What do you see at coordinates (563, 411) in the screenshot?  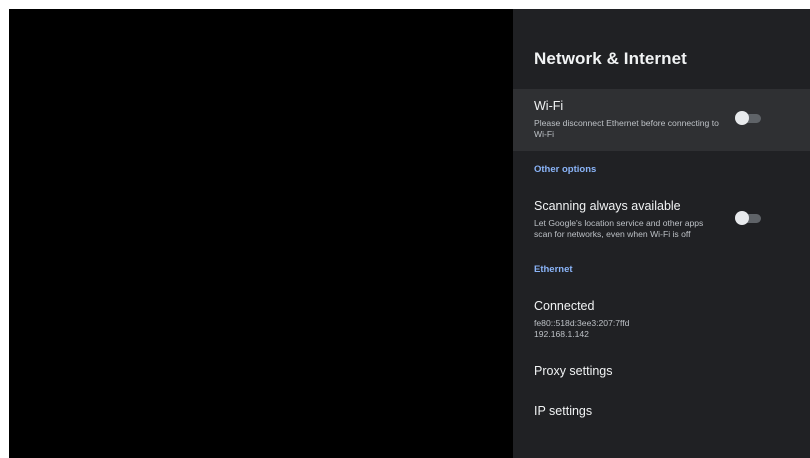 I see `ip-settings-label: IP settings` at bounding box center [563, 411].